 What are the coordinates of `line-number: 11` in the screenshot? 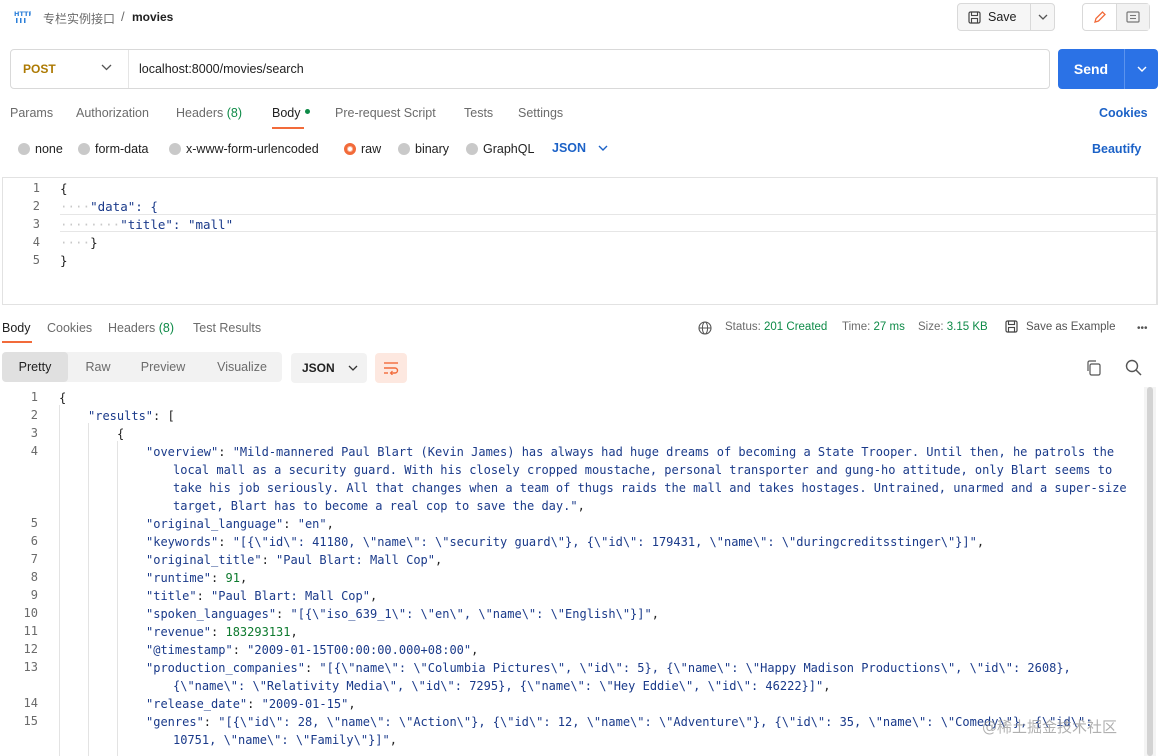 It's located at (30, 631).